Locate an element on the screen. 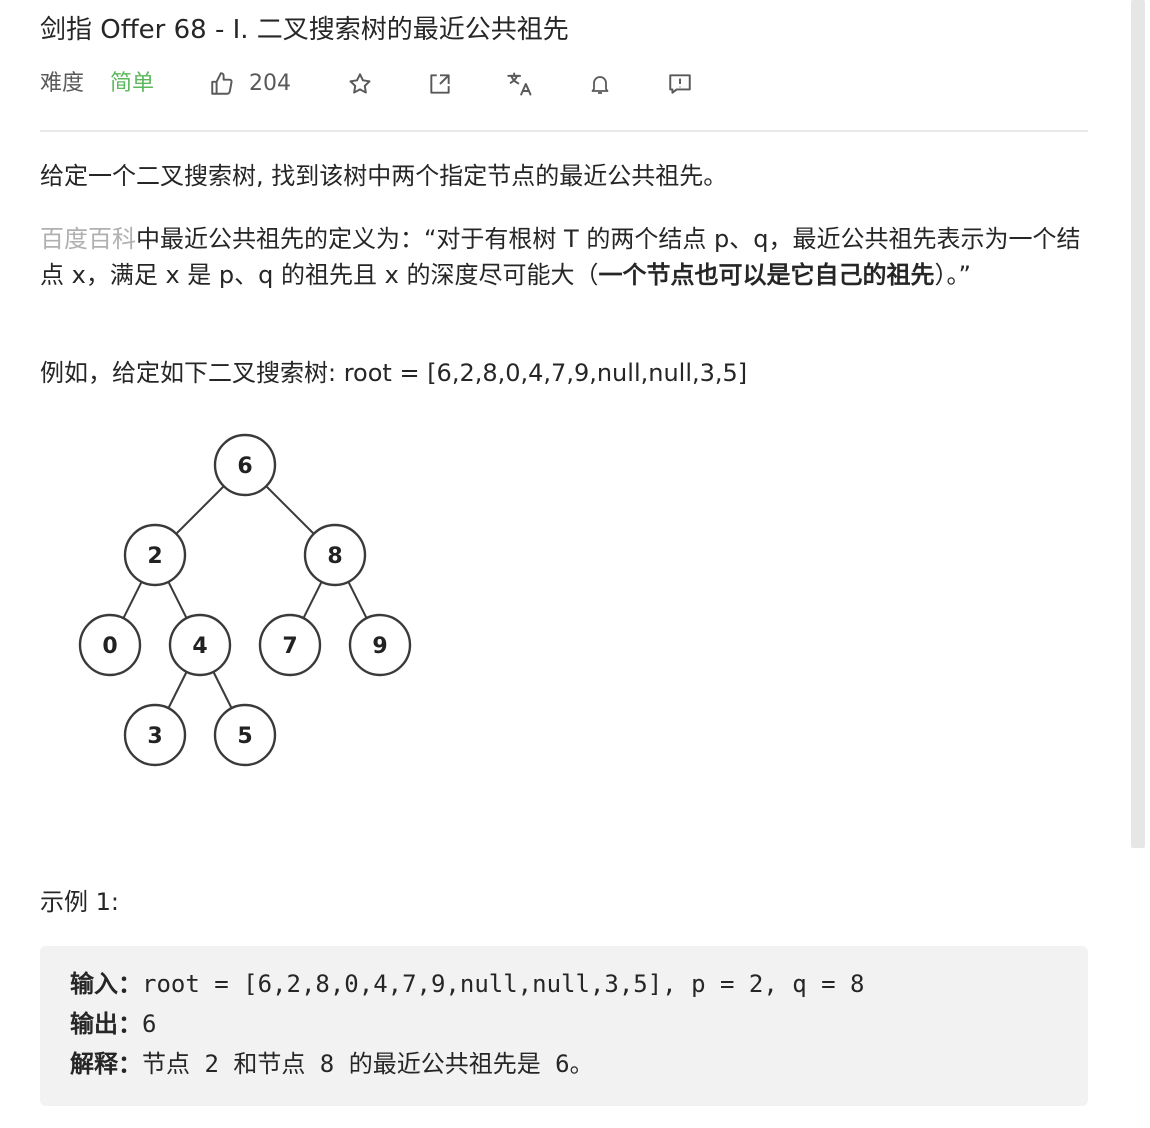 Image resolution: width=1150 pixels, height=1128 pixels. input-label: 输入： is located at coordinates (106, 984).